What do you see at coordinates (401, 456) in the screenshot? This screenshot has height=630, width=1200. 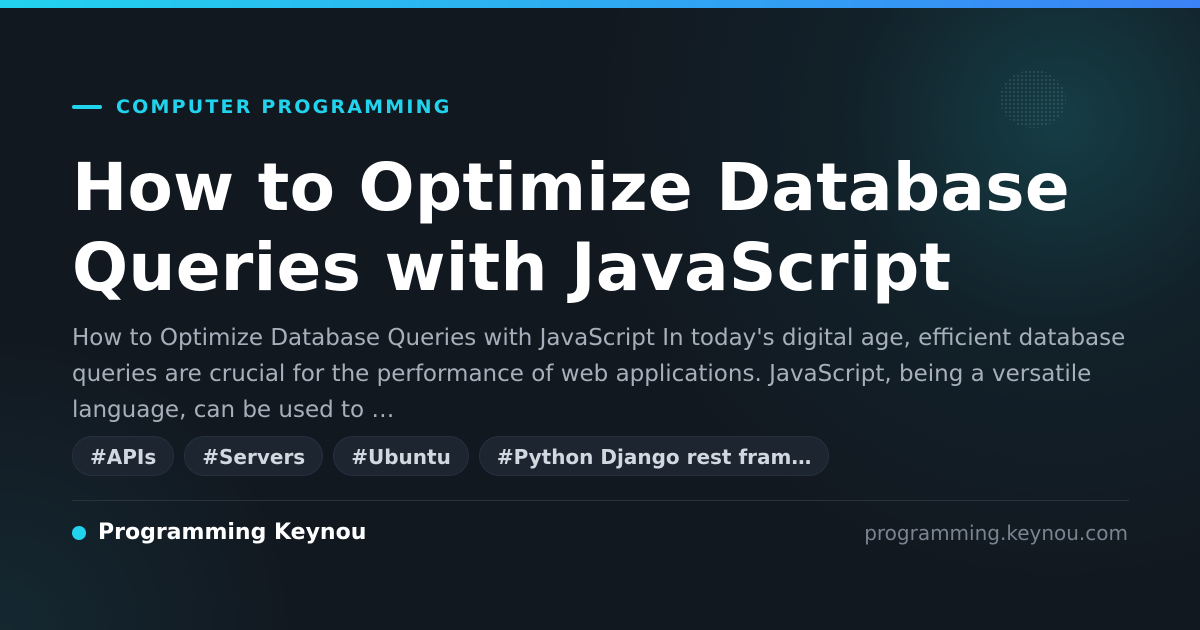 I see `tag-ubuntu: #Ubuntu` at bounding box center [401, 456].